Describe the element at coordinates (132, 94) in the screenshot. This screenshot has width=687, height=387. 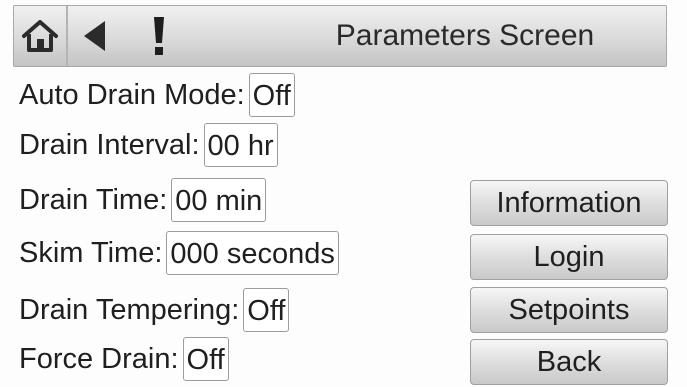
I see `param-label: Auto Drain Mode:` at that location.